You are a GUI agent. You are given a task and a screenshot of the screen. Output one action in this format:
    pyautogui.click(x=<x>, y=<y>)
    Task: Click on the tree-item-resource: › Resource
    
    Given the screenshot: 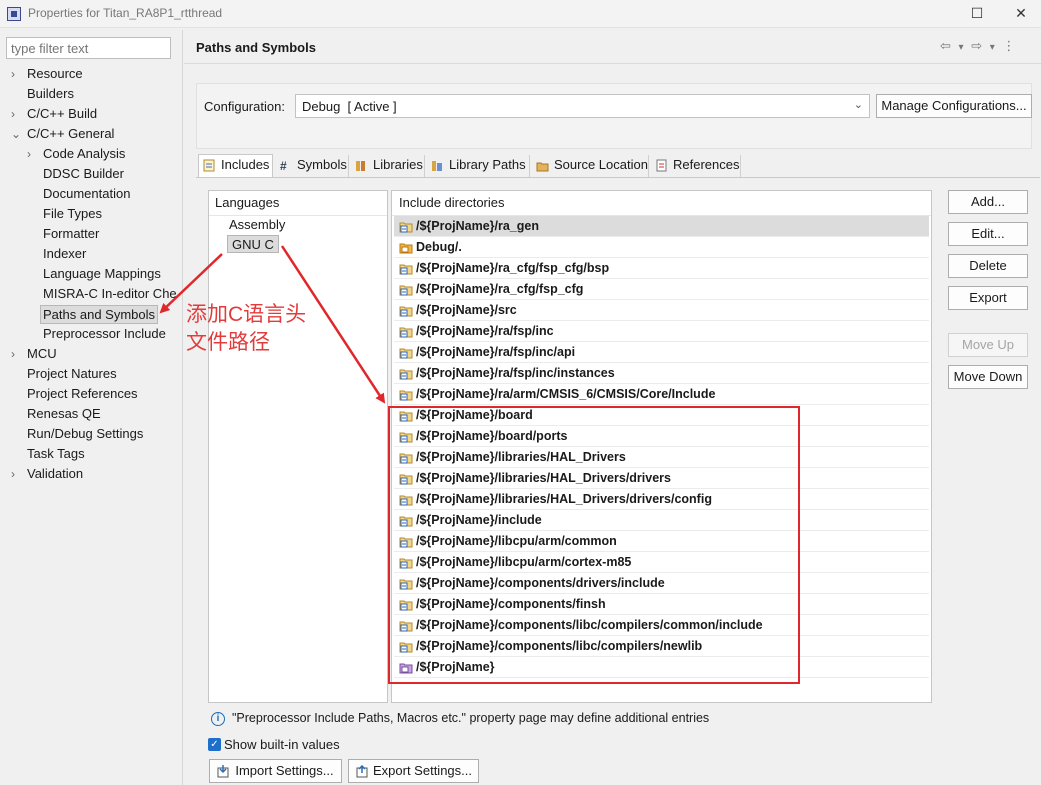 What is the action you would take?
    pyautogui.click(x=91, y=74)
    